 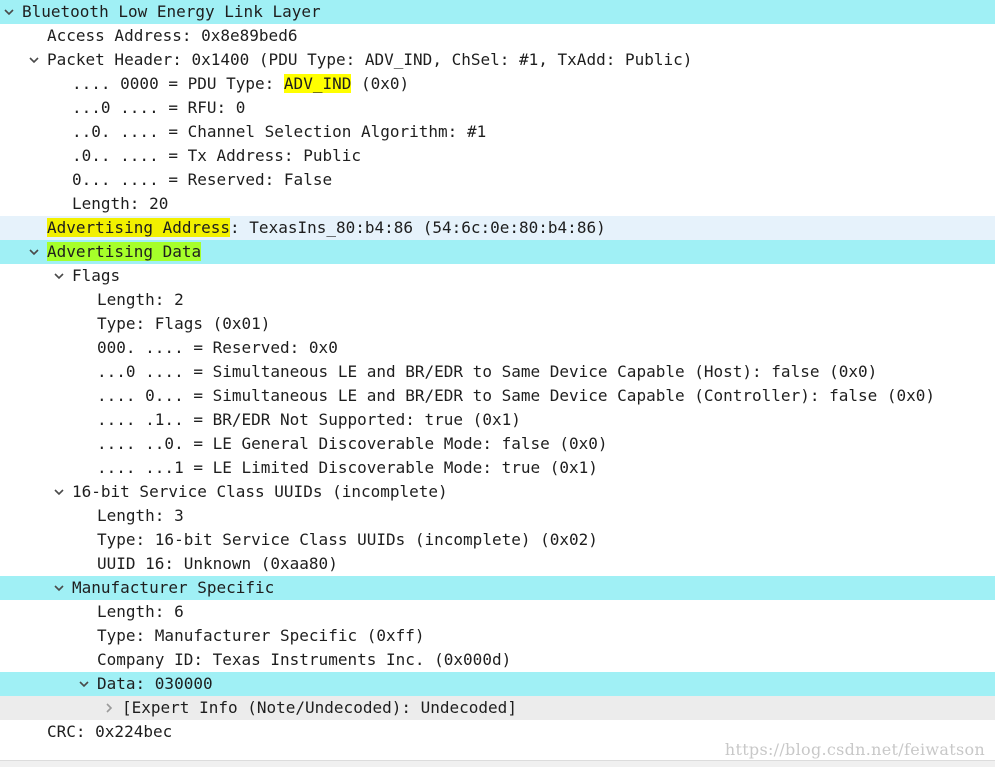 What do you see at coordinates (155, 683) in the screenshot?
I see `tree-row-label: Data: 030000` at bounding box center [155, 683].